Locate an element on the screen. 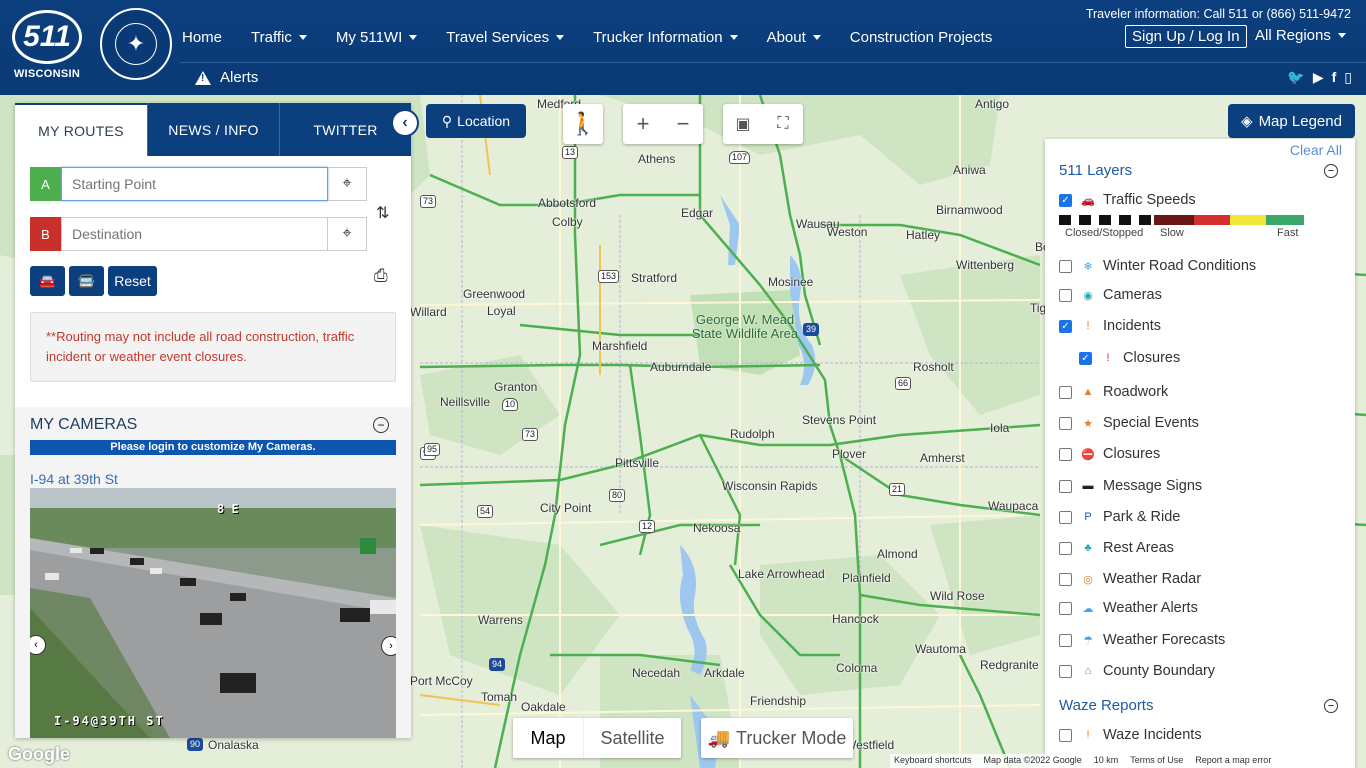  map-legend-button: ◈ Map Legend is located at coordinates (1291, 121).